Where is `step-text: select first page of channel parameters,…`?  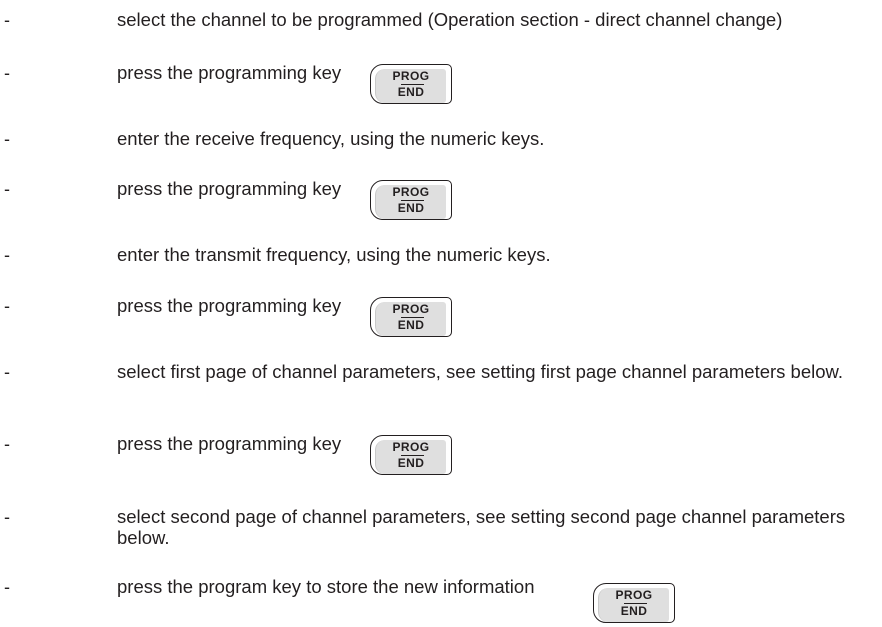 step-text: select first page of channel parameters,… is located at coordinates (480, 371).